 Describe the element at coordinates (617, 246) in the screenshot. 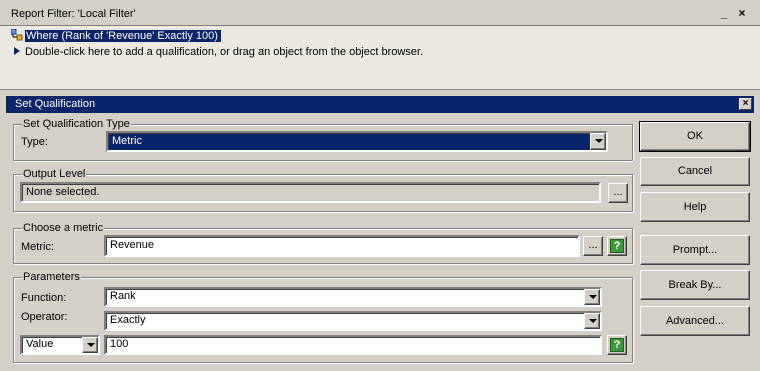

I see `metric-help-icon: ?` at that location.